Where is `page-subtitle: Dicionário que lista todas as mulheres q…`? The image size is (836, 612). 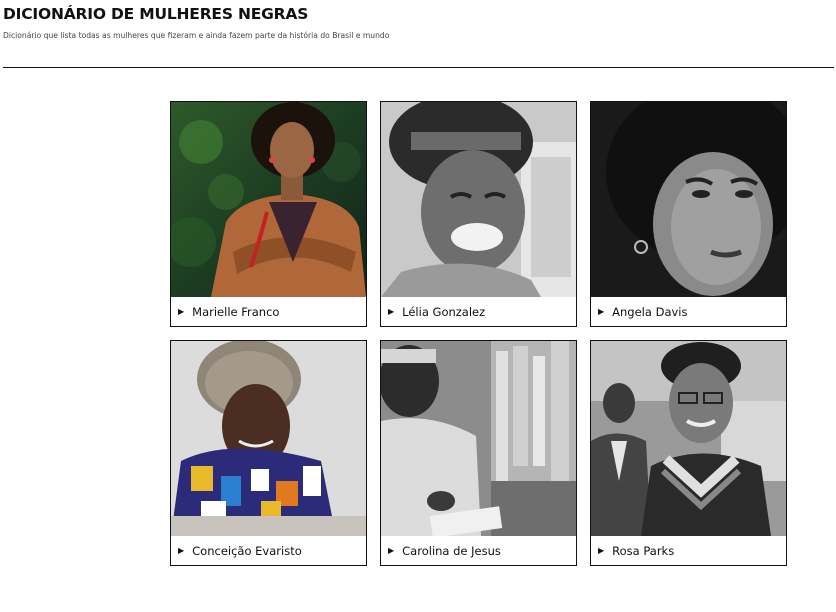 page-subtitle: Dicionário que lista todas as mulheres q… is located at coordinates (196, 35).